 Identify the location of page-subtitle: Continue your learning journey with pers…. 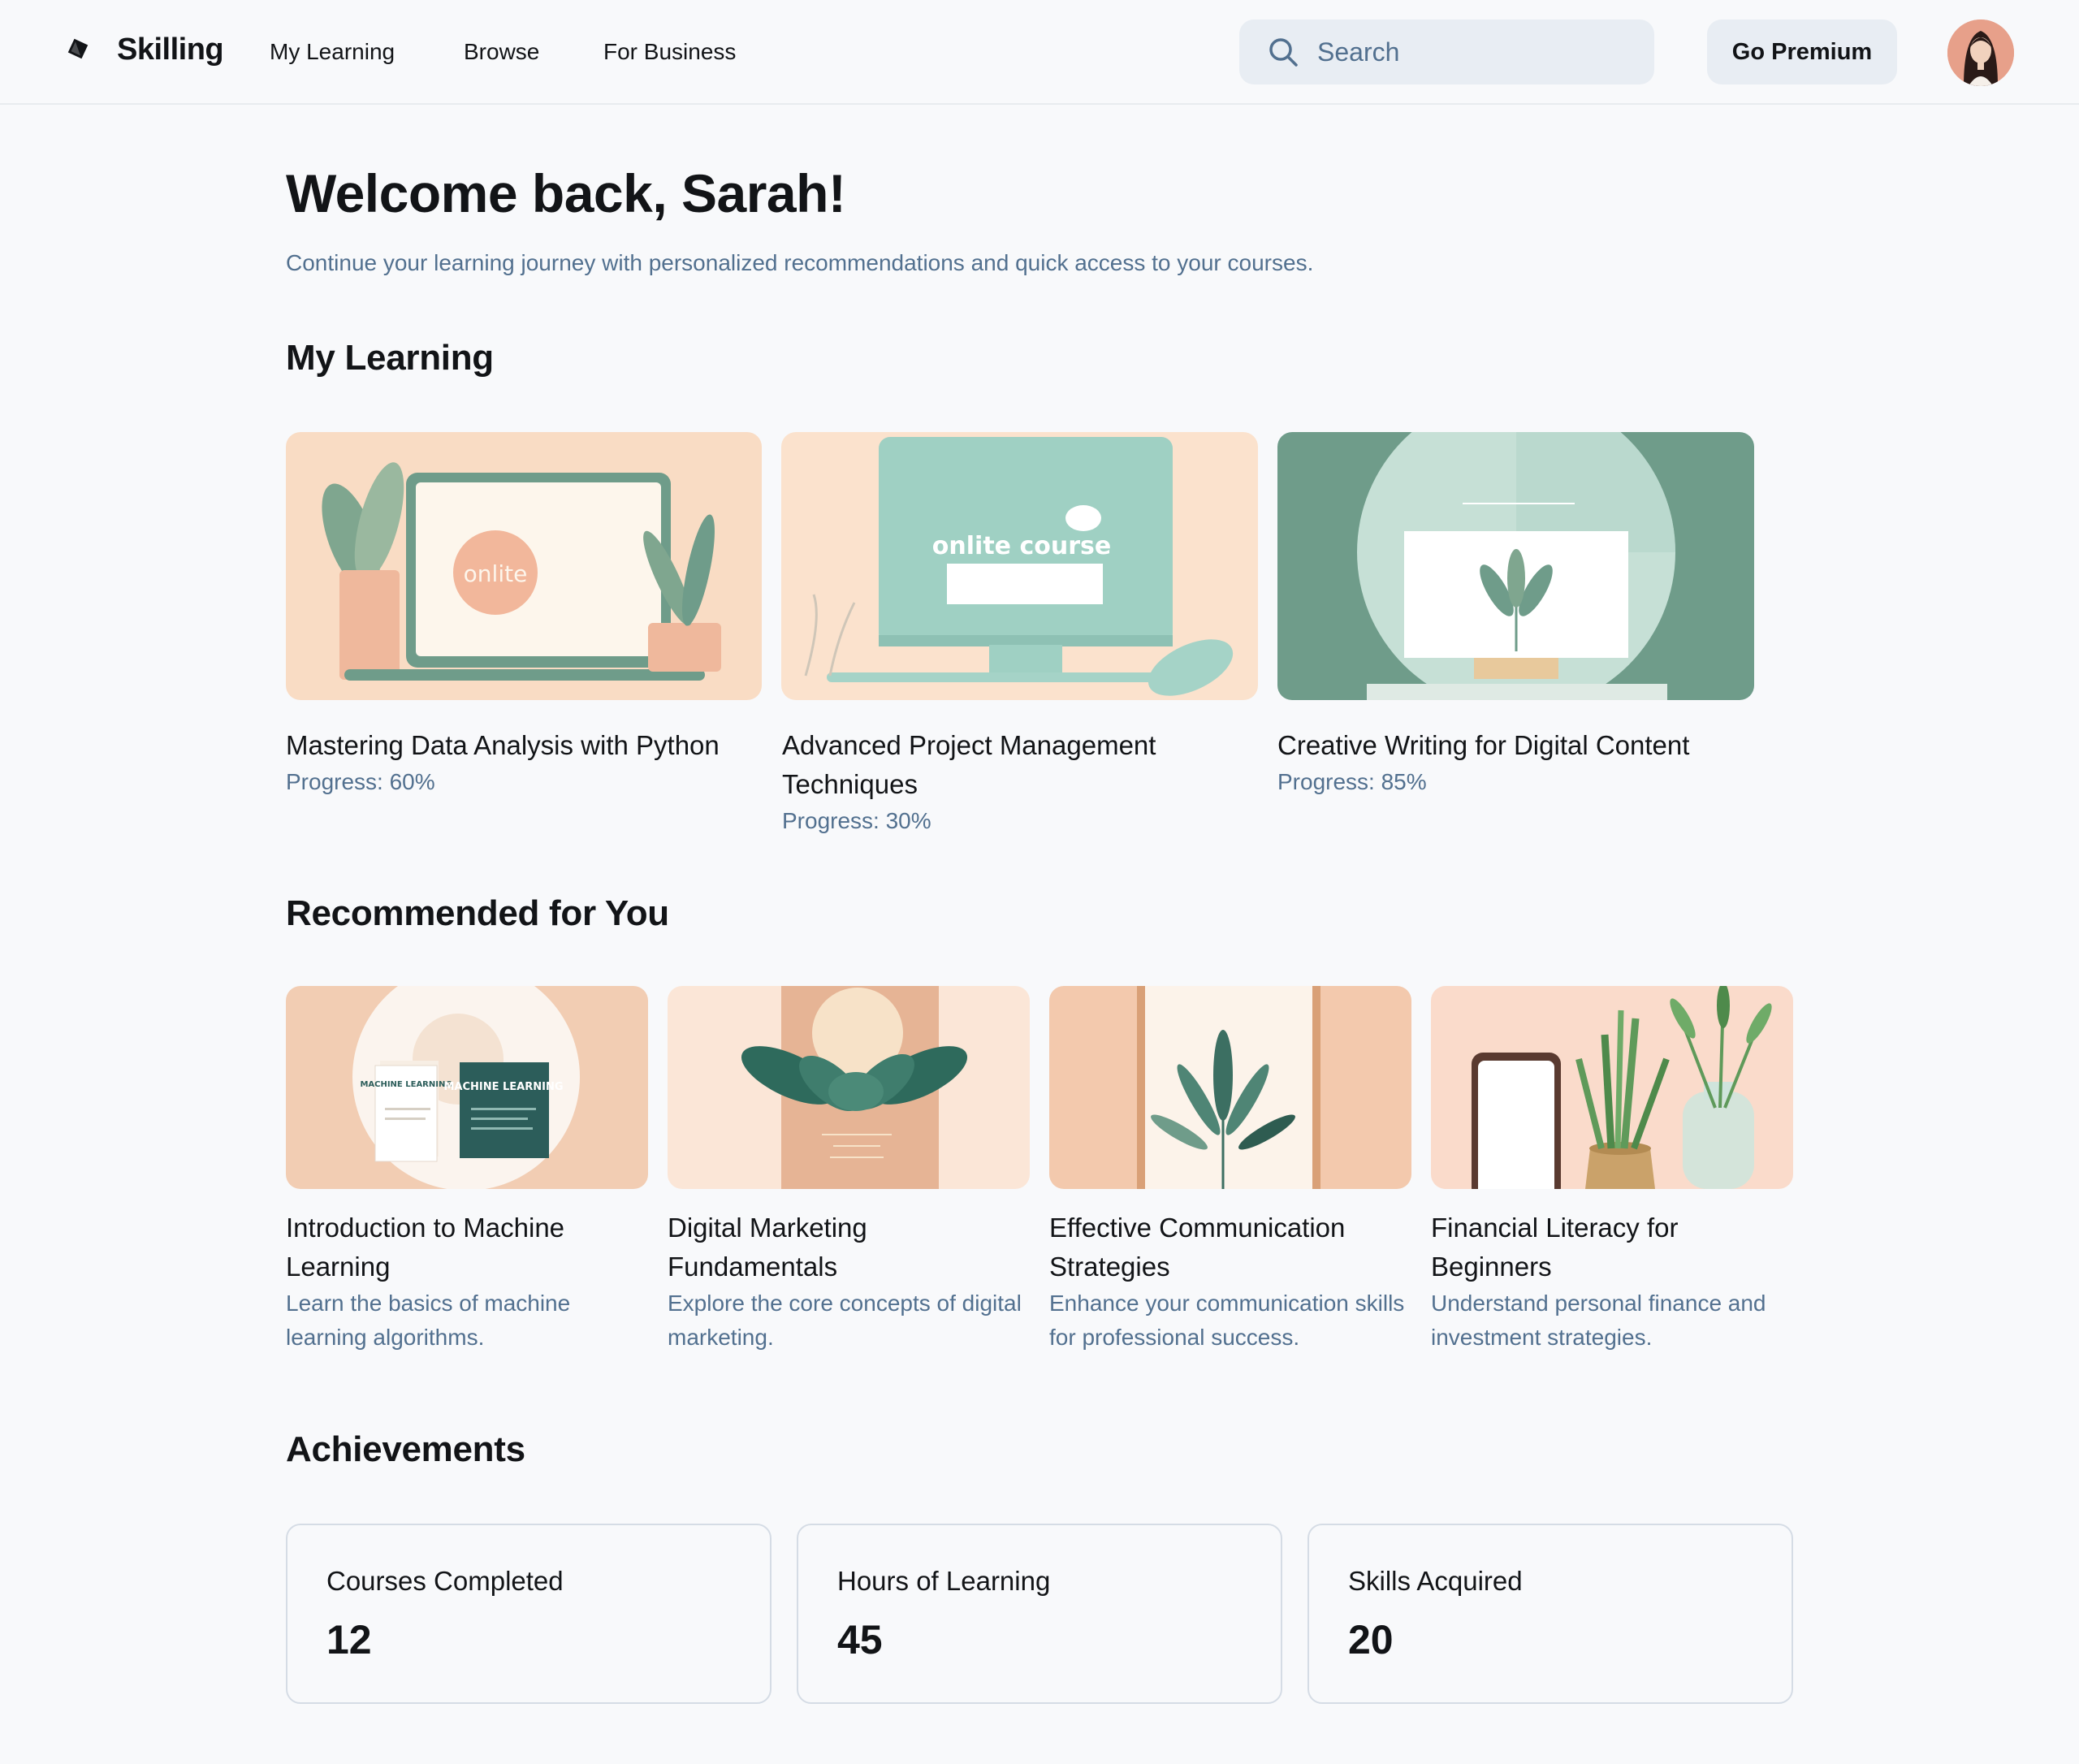
(800, 262).